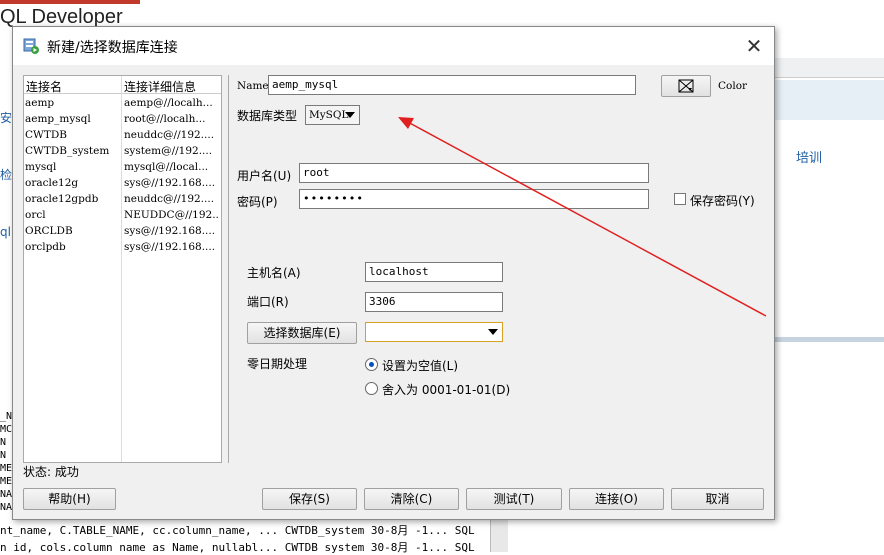 The height and width of the screenshot is (555, 884). I want to click on host-label: 主机名(A), so click(274, 273).